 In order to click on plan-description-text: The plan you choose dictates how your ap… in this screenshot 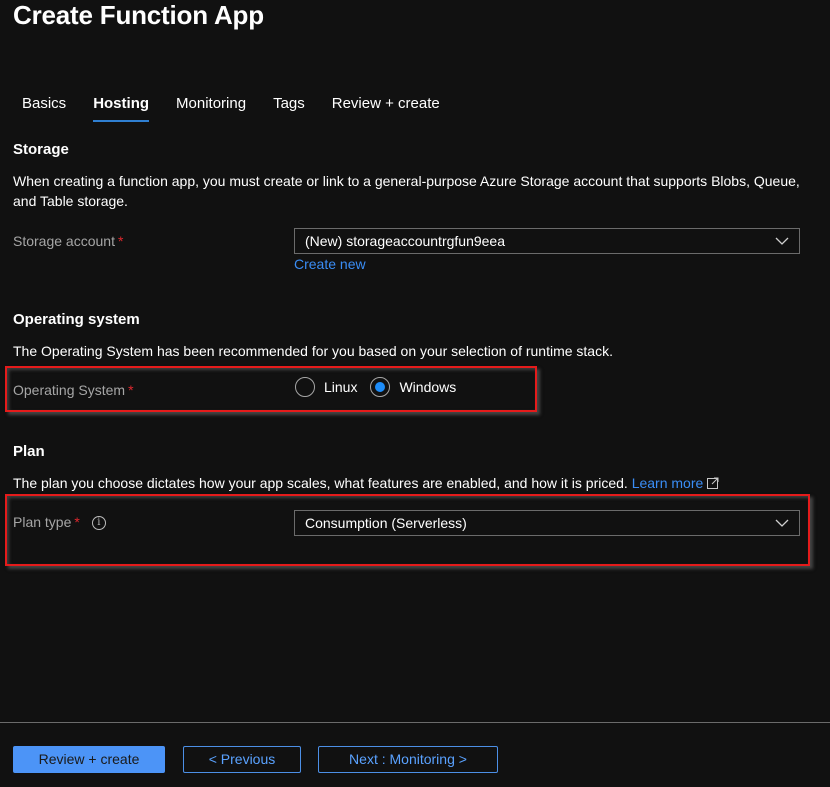, I will do `click(320, 483)`.